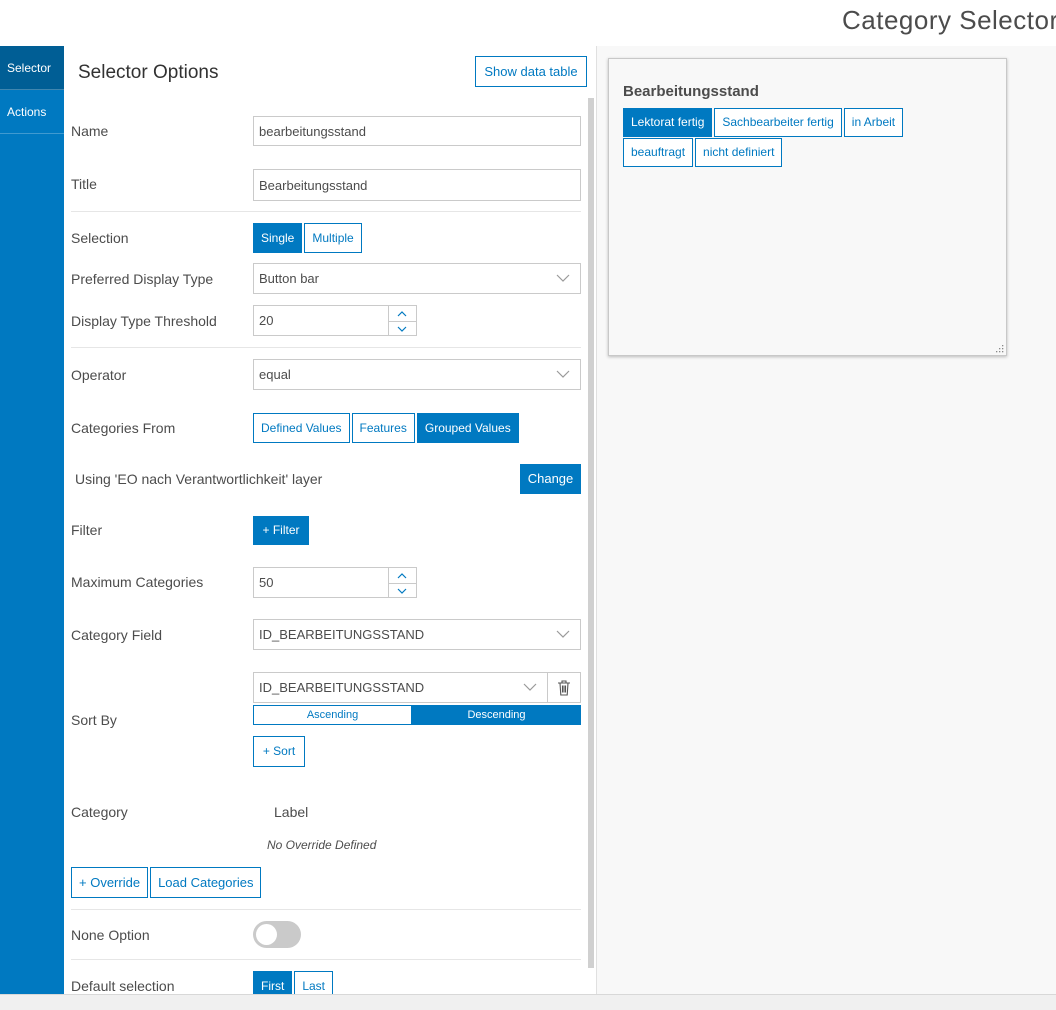 The width and height of the screenshot is (1056, 1010). I want to click on selection-toggle: Single Multiple, so click(308, 238).